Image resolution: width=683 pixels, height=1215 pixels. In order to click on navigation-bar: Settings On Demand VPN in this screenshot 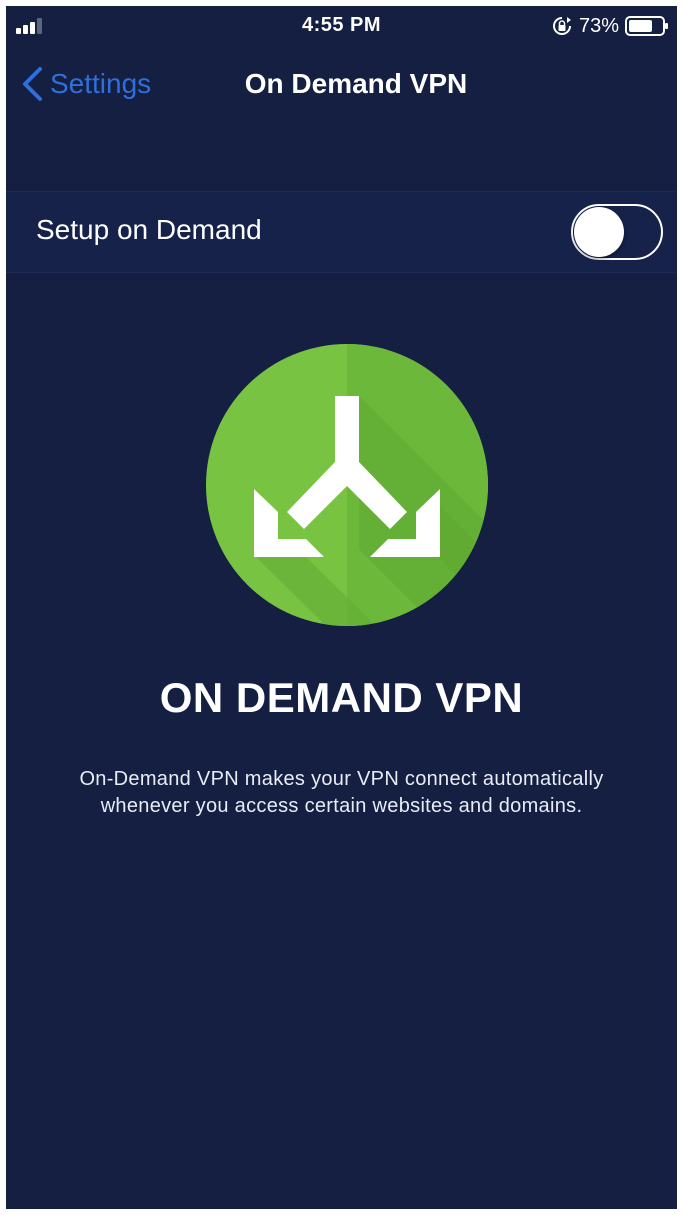, I will do `click(341, 82)`.